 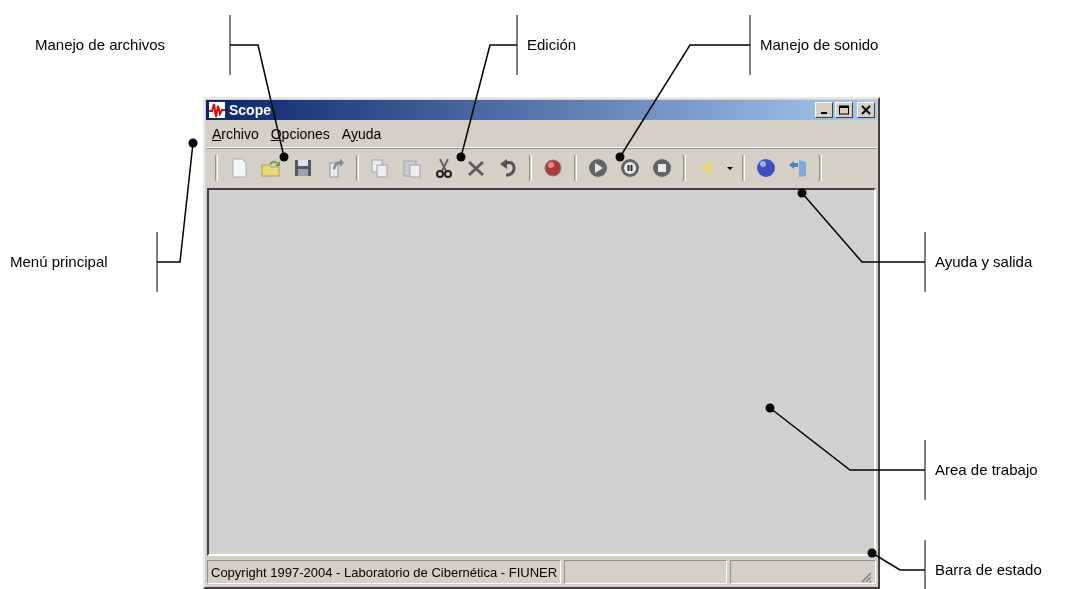 I want to click on stop-icon, so click(x=662, y=168).